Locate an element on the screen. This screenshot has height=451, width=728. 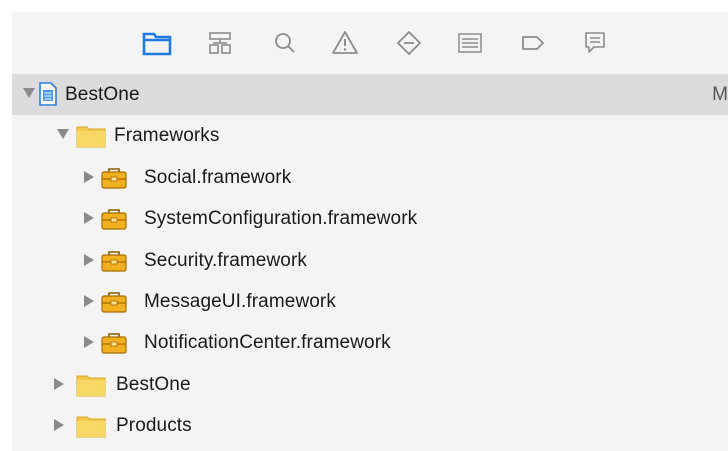
breakpoint-navigator-tab is located at coordinates (533, 43).